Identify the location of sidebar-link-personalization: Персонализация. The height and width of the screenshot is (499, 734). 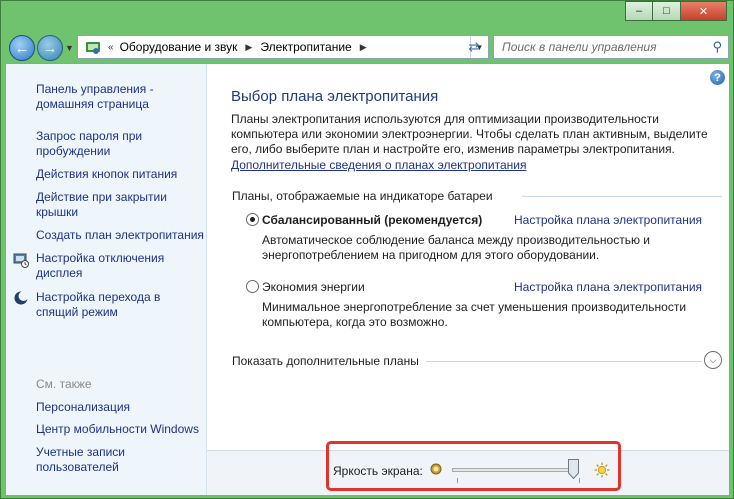
(83, 407).